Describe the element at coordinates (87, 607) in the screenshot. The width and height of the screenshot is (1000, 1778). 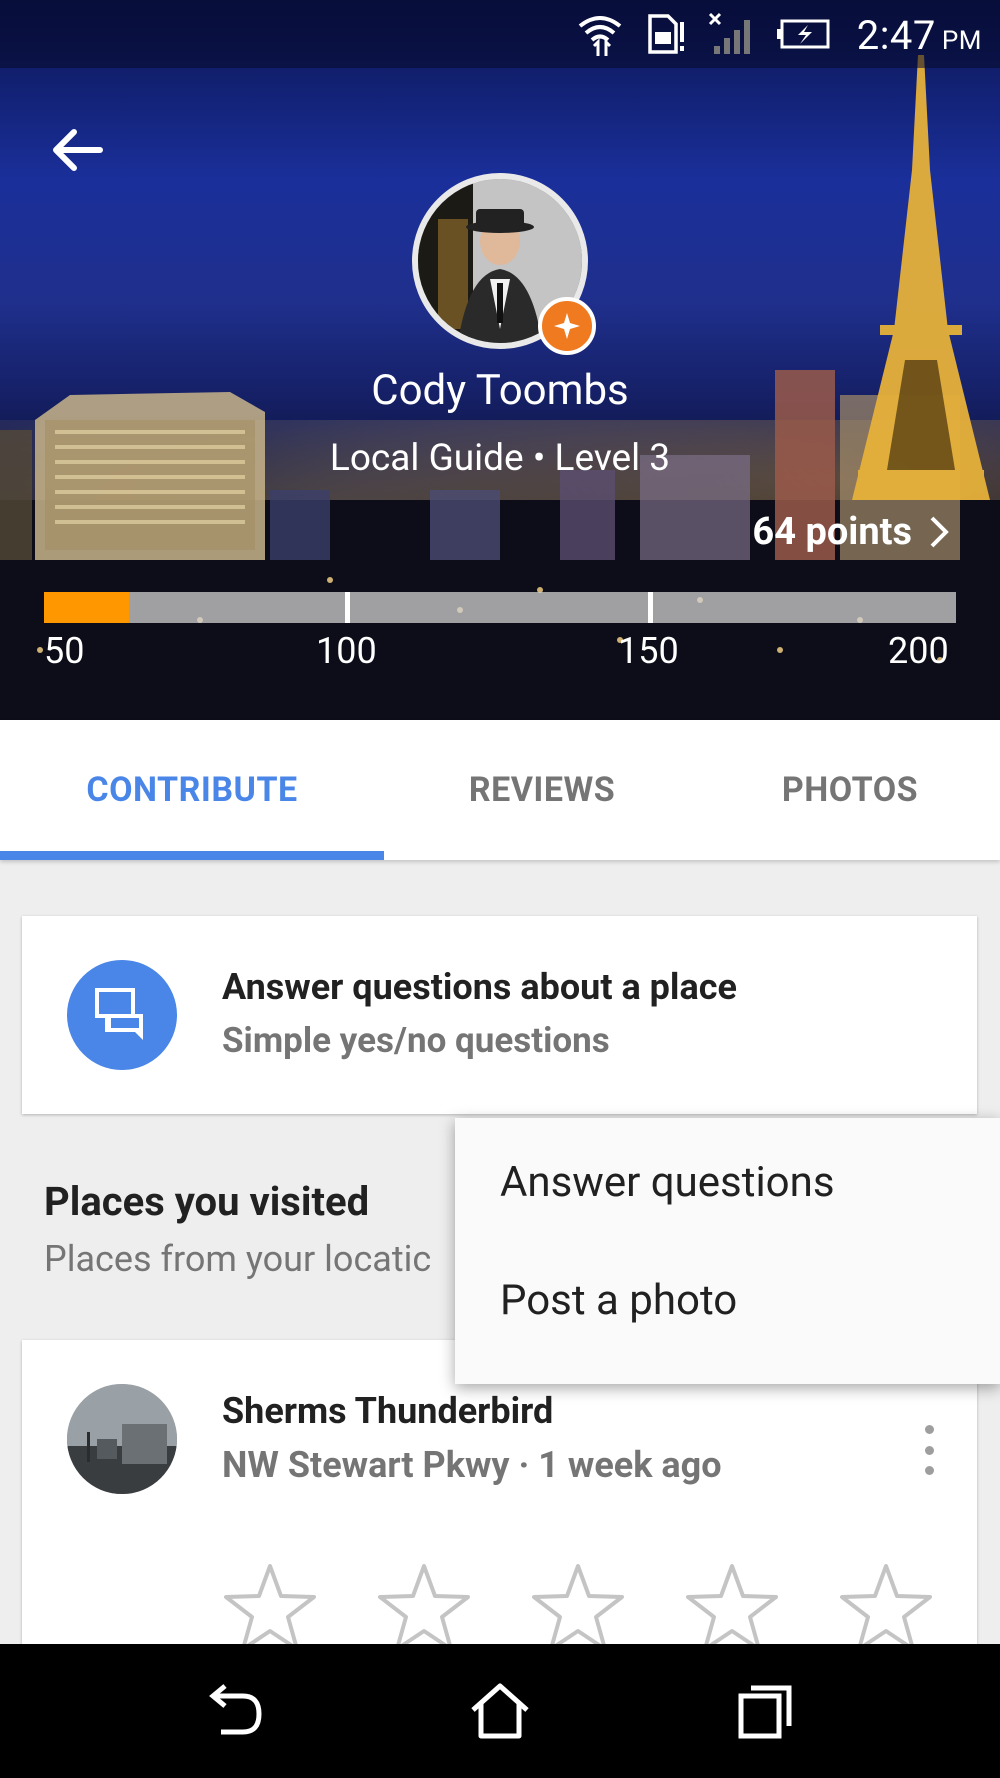
I see `progress-fill` at that location.